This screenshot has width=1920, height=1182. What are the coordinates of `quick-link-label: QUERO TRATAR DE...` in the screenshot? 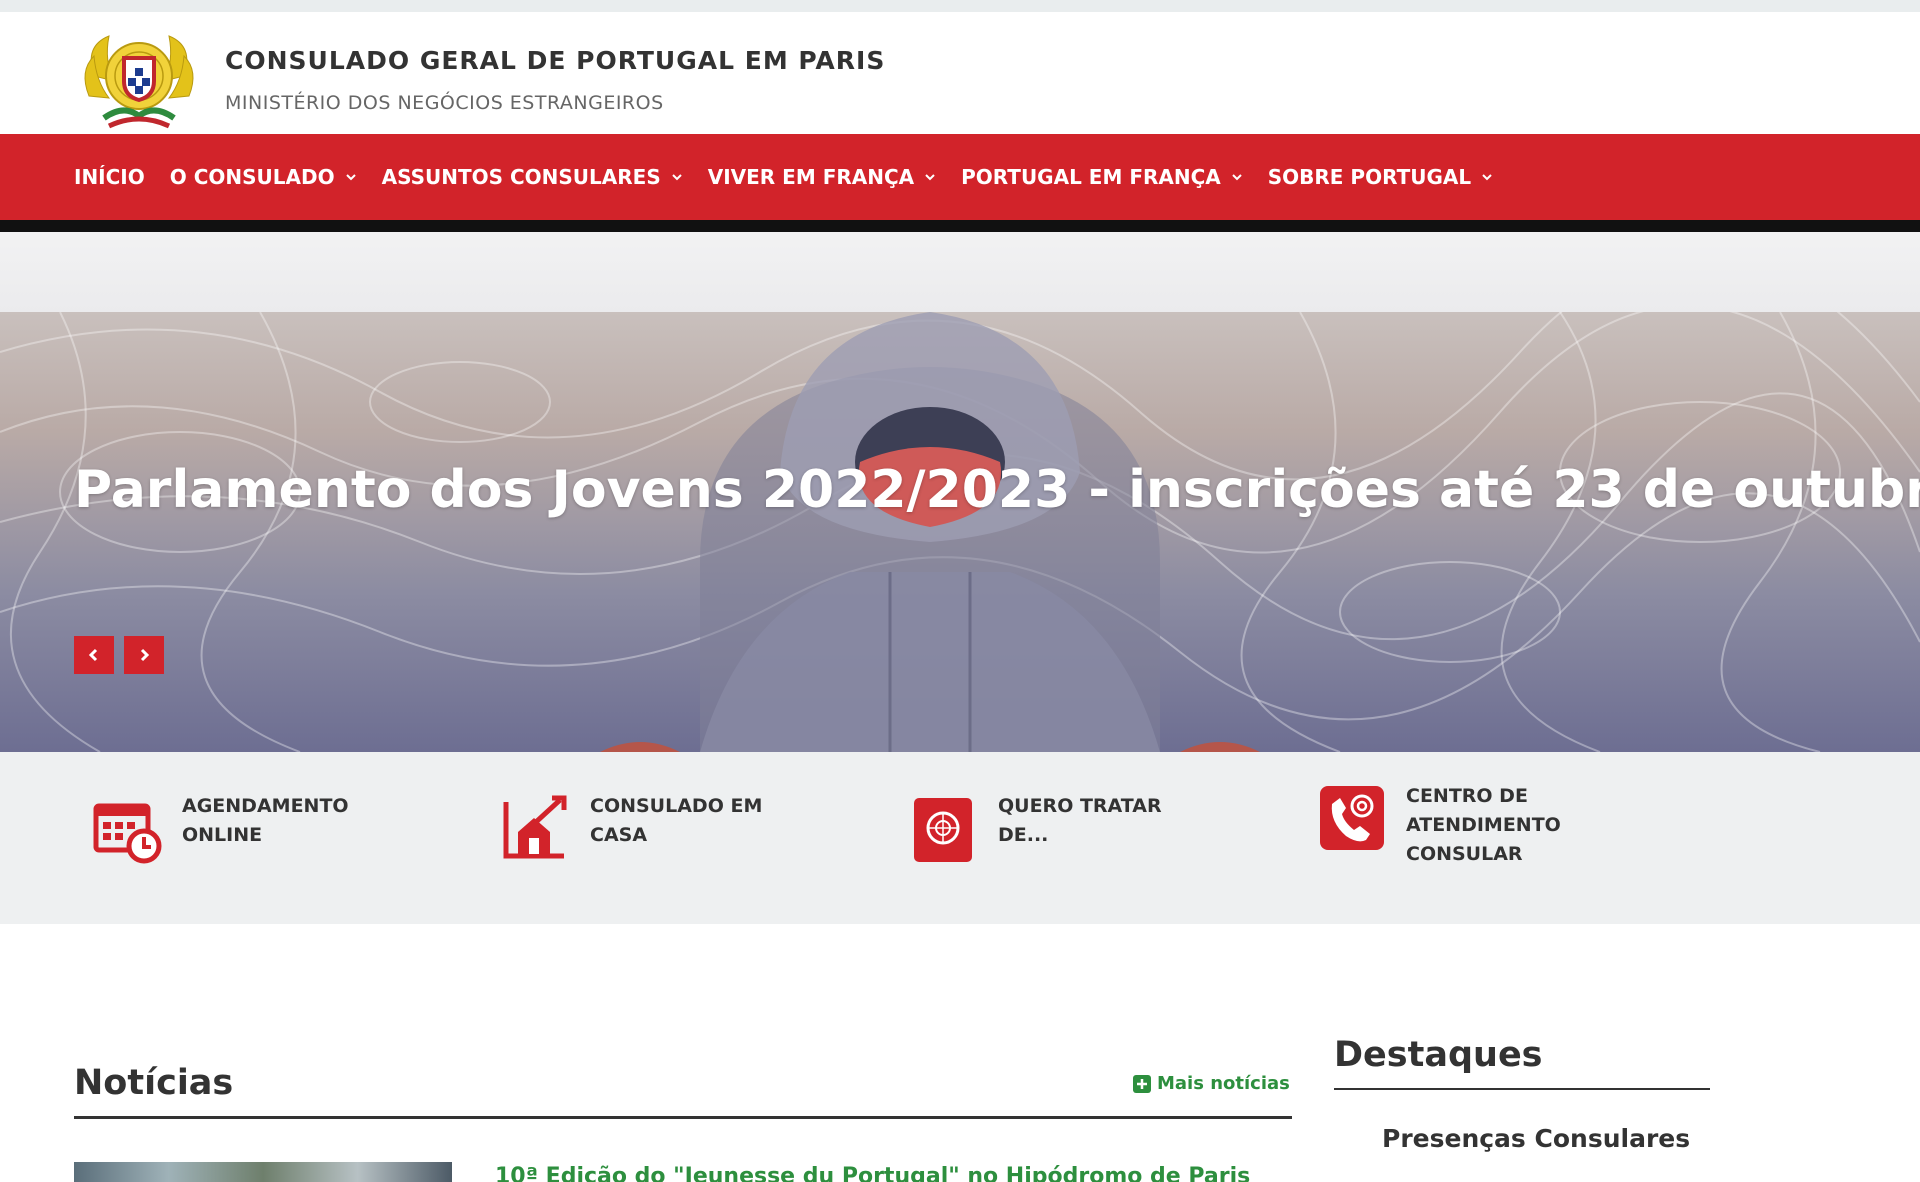 It's located at (1080, 820).